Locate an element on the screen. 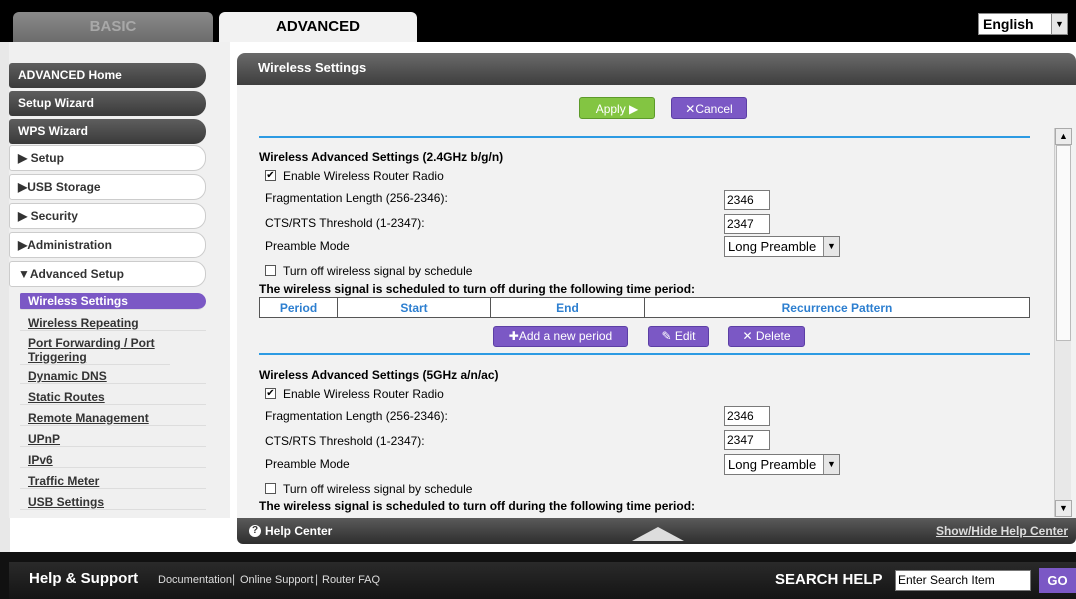 Image resolution: width=1076 pixels, height=599 pixels. sidebar-subitem-ipv6: IPv6 is located at coordinates (113, 460).